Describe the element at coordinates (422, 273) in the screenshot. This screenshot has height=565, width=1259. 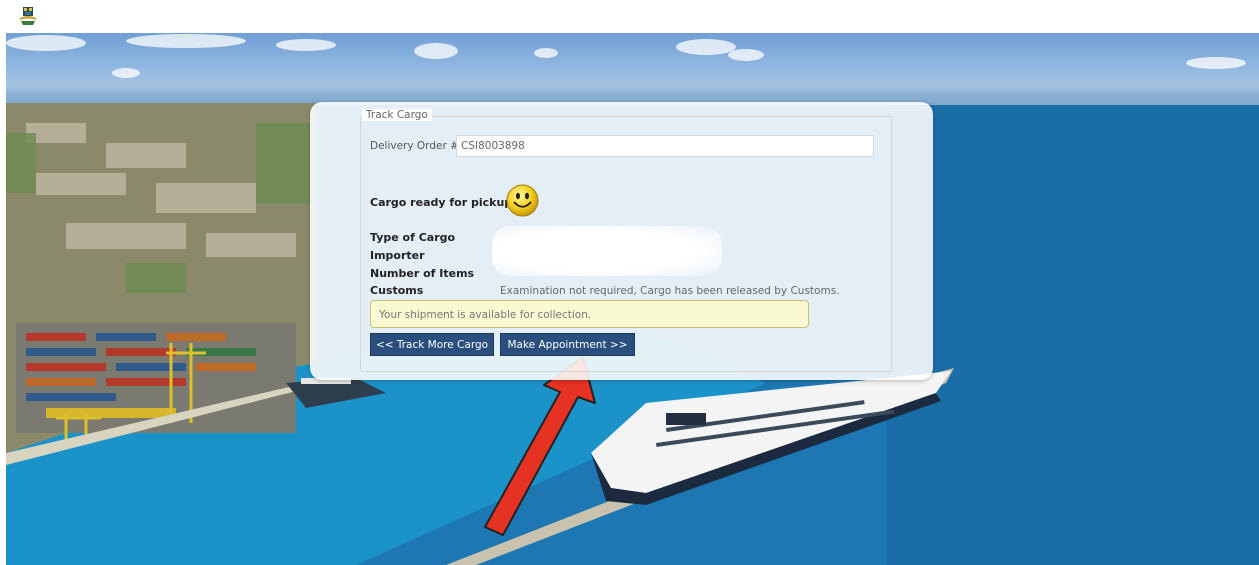
I see `number-of-items-label: Number of Items` at that location.